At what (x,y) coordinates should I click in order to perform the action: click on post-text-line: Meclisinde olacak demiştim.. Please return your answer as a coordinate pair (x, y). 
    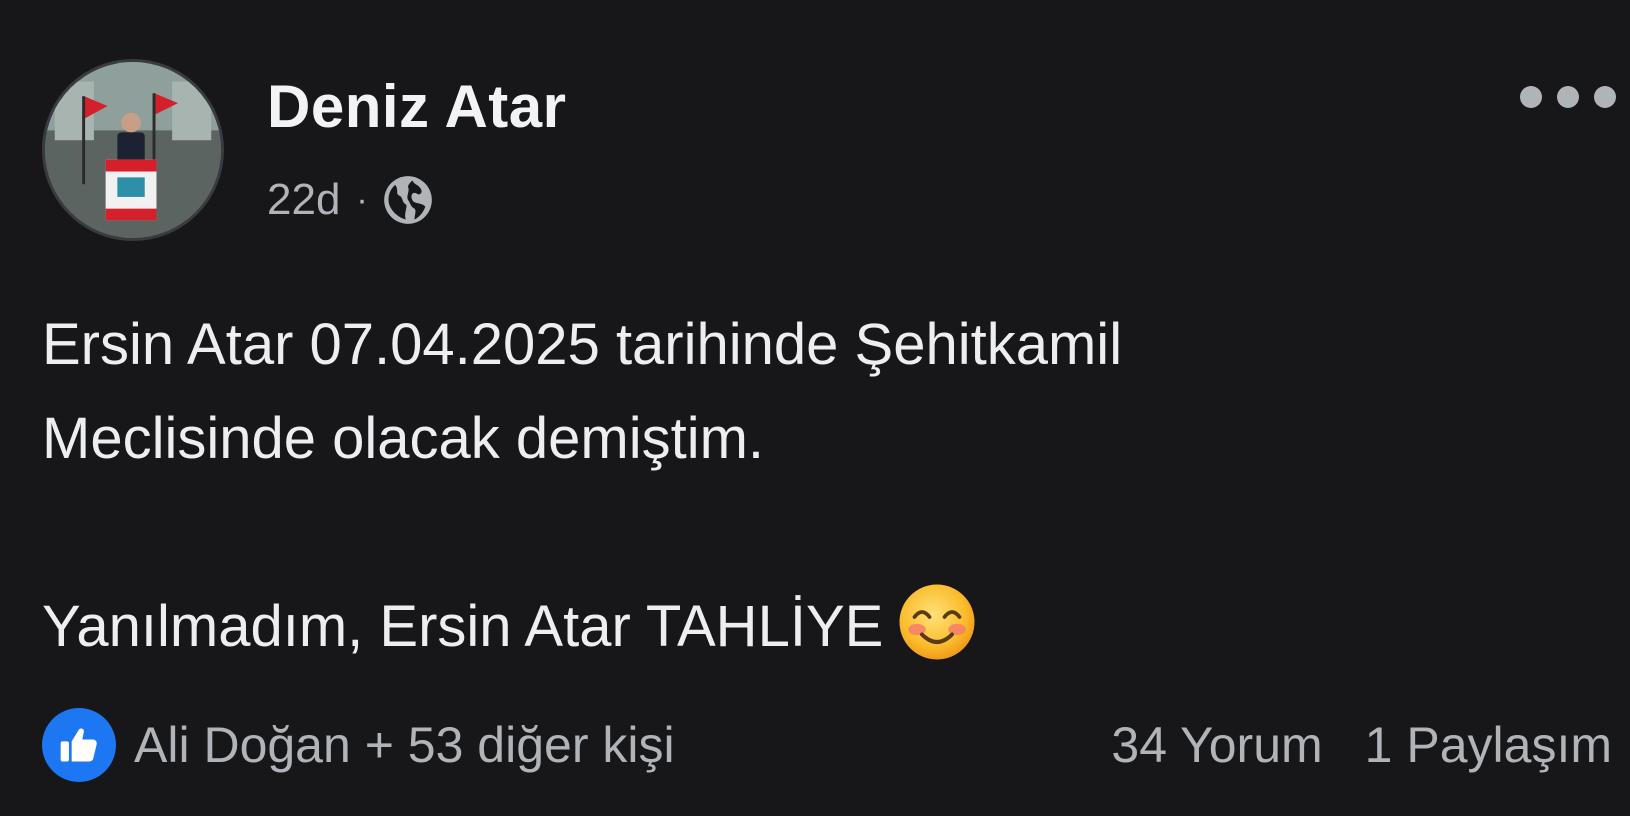
    Looking at the image, I should click on (403, 438).